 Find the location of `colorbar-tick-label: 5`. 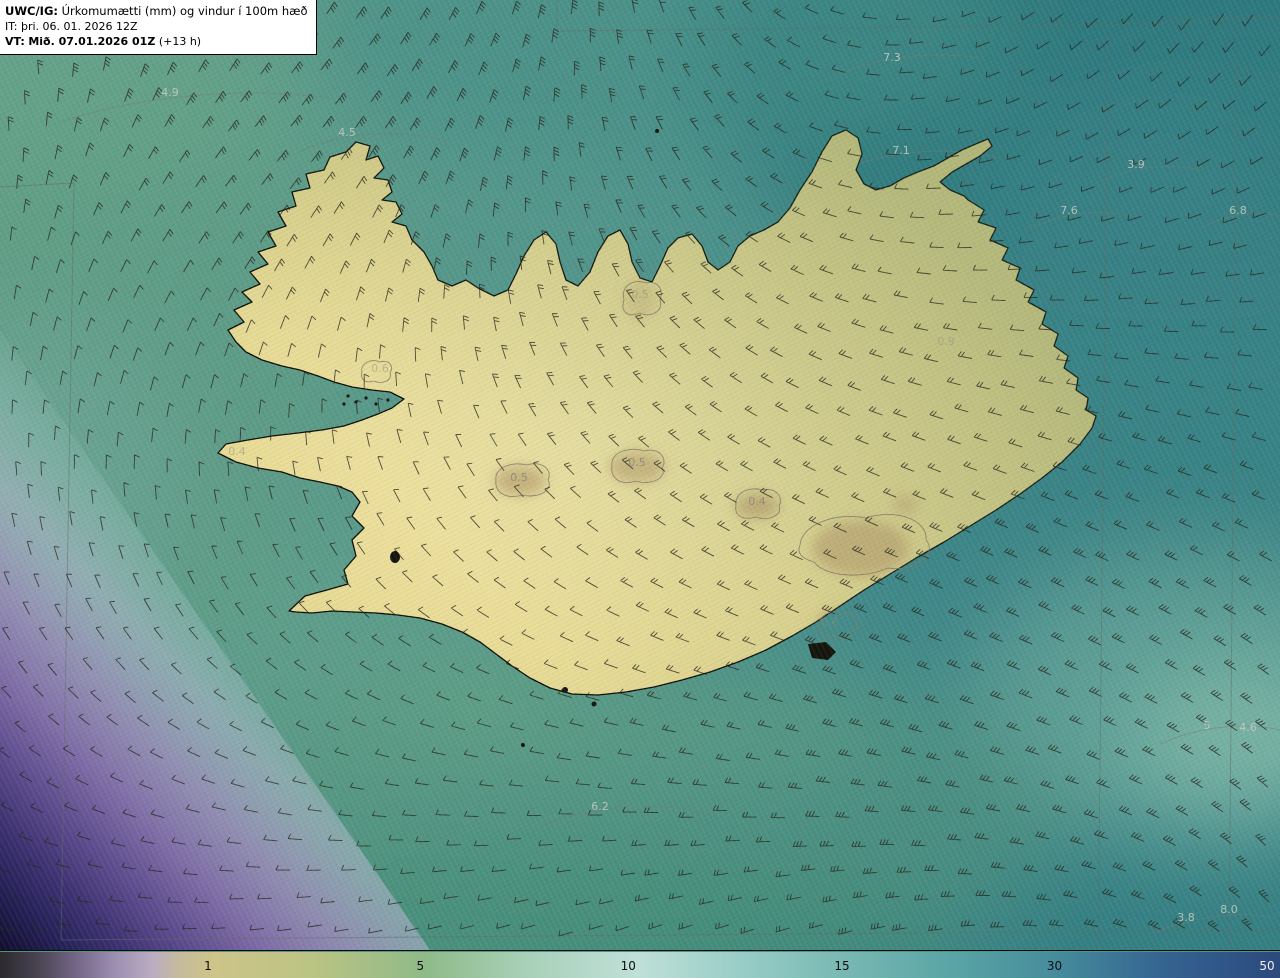

colorbar-tick-label: 5 is located at coordinates (420, 966).